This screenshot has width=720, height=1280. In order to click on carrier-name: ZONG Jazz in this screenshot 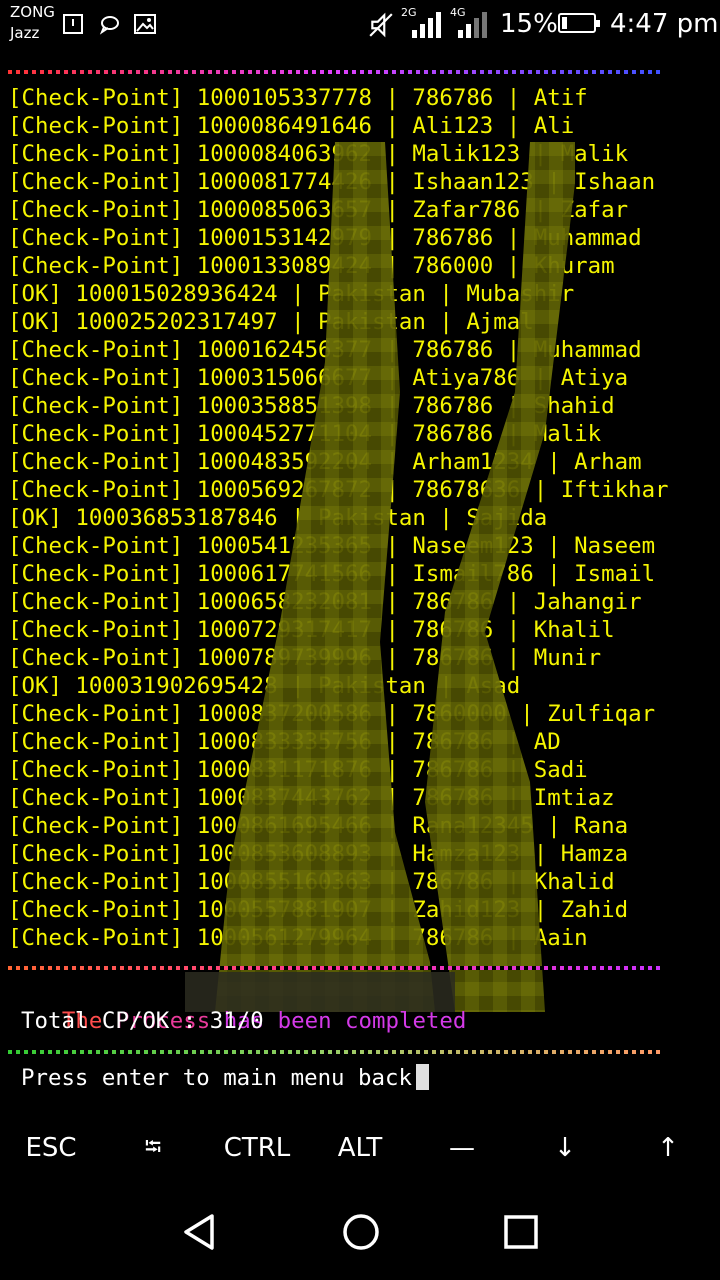, I will do `click(32, 23)`.